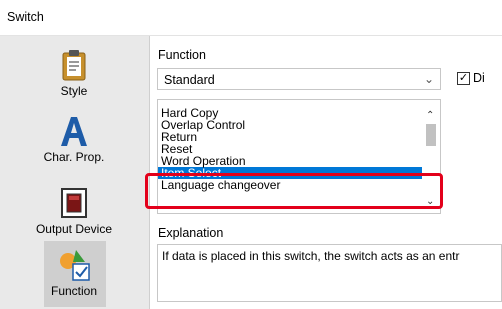  Describe the element at coordinates (74, 291) in the screenshot. I see `sidebar-item-label: Function` at that location.